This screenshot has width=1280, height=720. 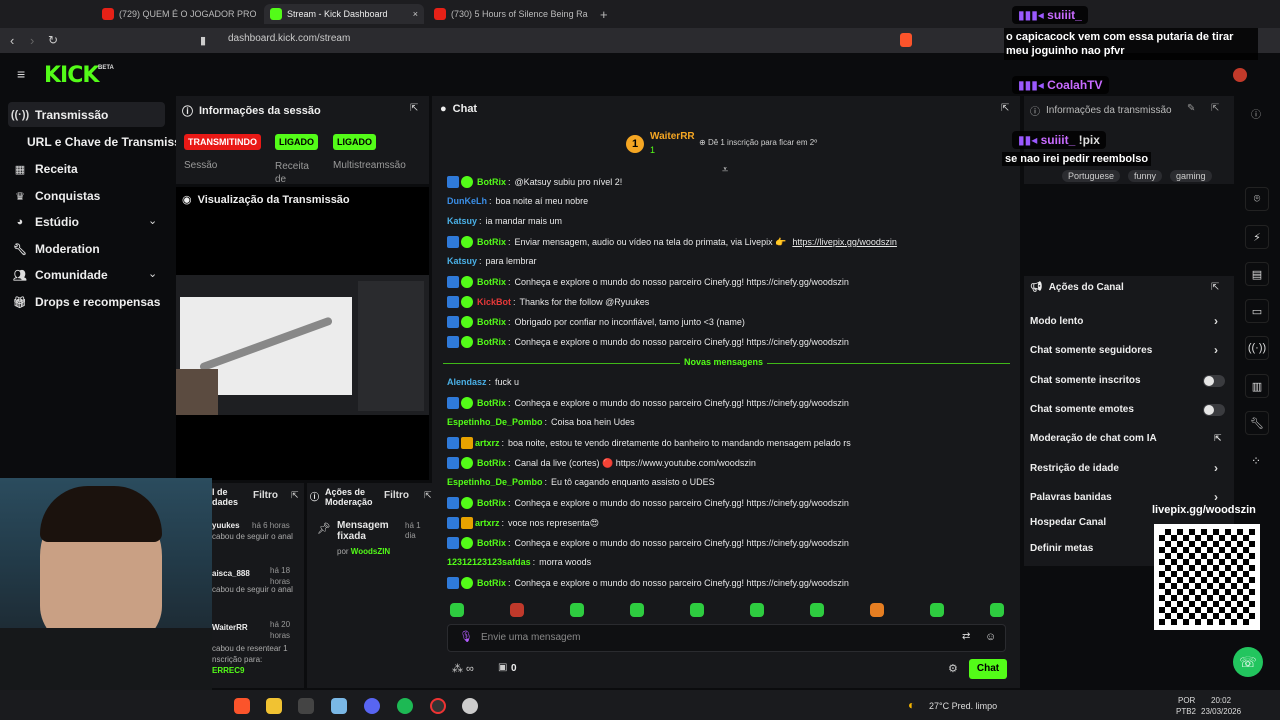 What do you see at coordinates (344, 14) in the screenshot?
I see `browser-tab-active: Stream - Kick Dashboard ×` at bounding box center [344, 14].